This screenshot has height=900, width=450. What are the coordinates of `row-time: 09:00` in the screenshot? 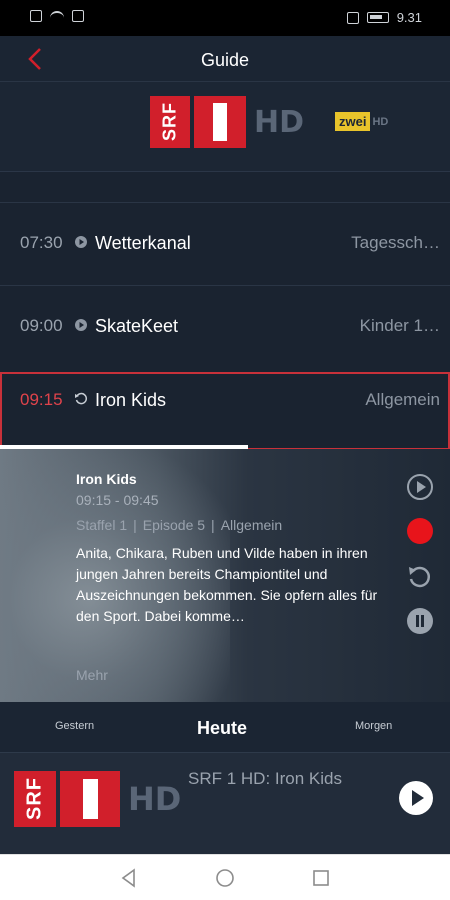 It's located at (41, 325).